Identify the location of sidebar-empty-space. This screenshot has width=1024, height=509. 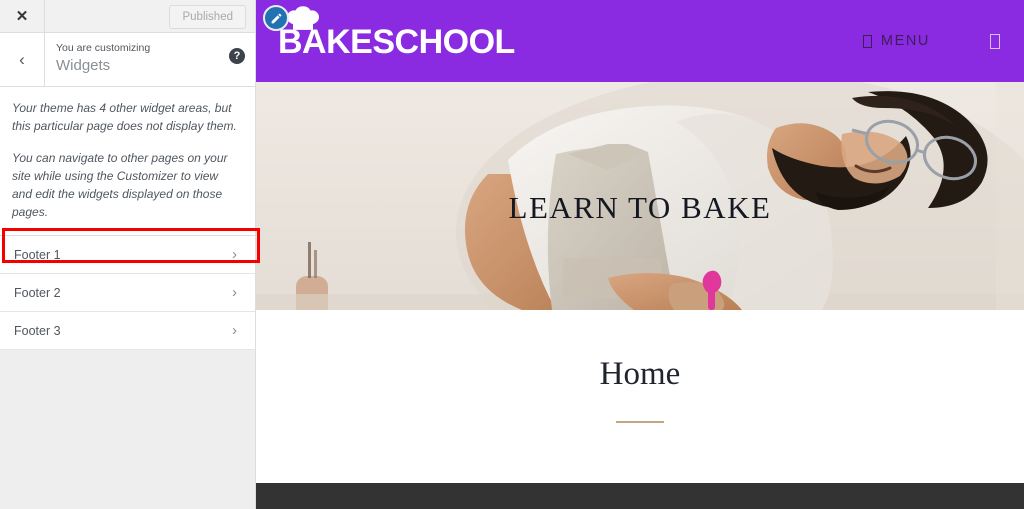
(127, 429).